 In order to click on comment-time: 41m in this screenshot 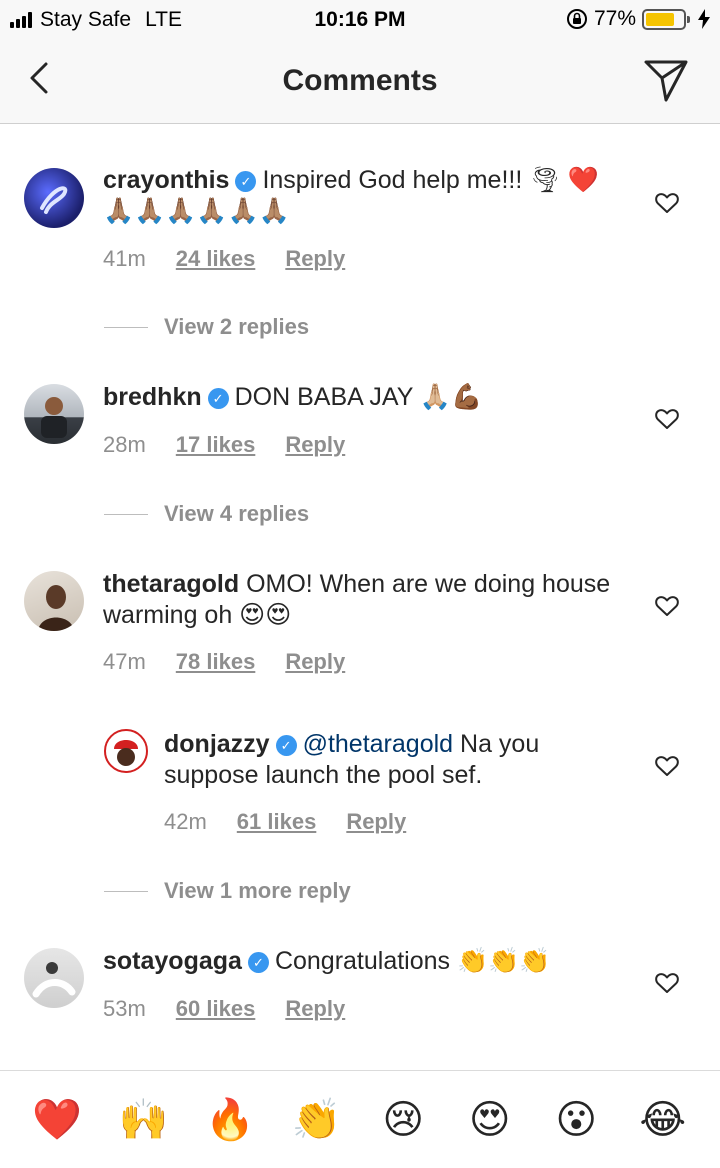, I will do `click(124, 258)`.